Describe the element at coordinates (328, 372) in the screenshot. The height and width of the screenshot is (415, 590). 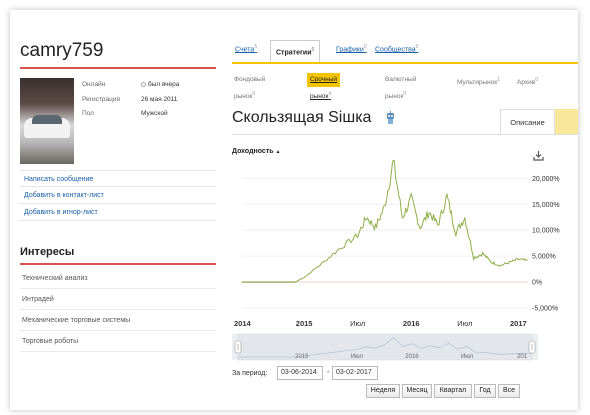
I see `date-range-dash: -` at that location.